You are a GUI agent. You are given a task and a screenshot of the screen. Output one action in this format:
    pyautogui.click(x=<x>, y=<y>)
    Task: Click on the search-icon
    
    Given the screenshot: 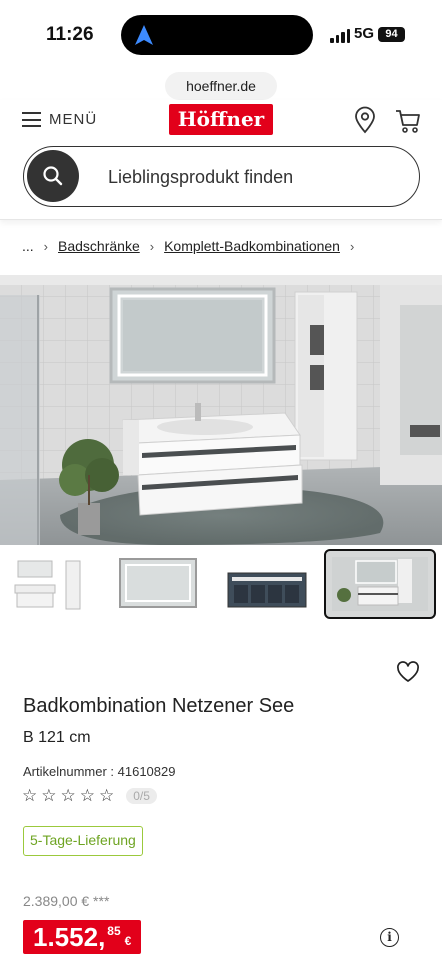 What is the action you would take?
    pyautogui.click(x=53, y=176)
    